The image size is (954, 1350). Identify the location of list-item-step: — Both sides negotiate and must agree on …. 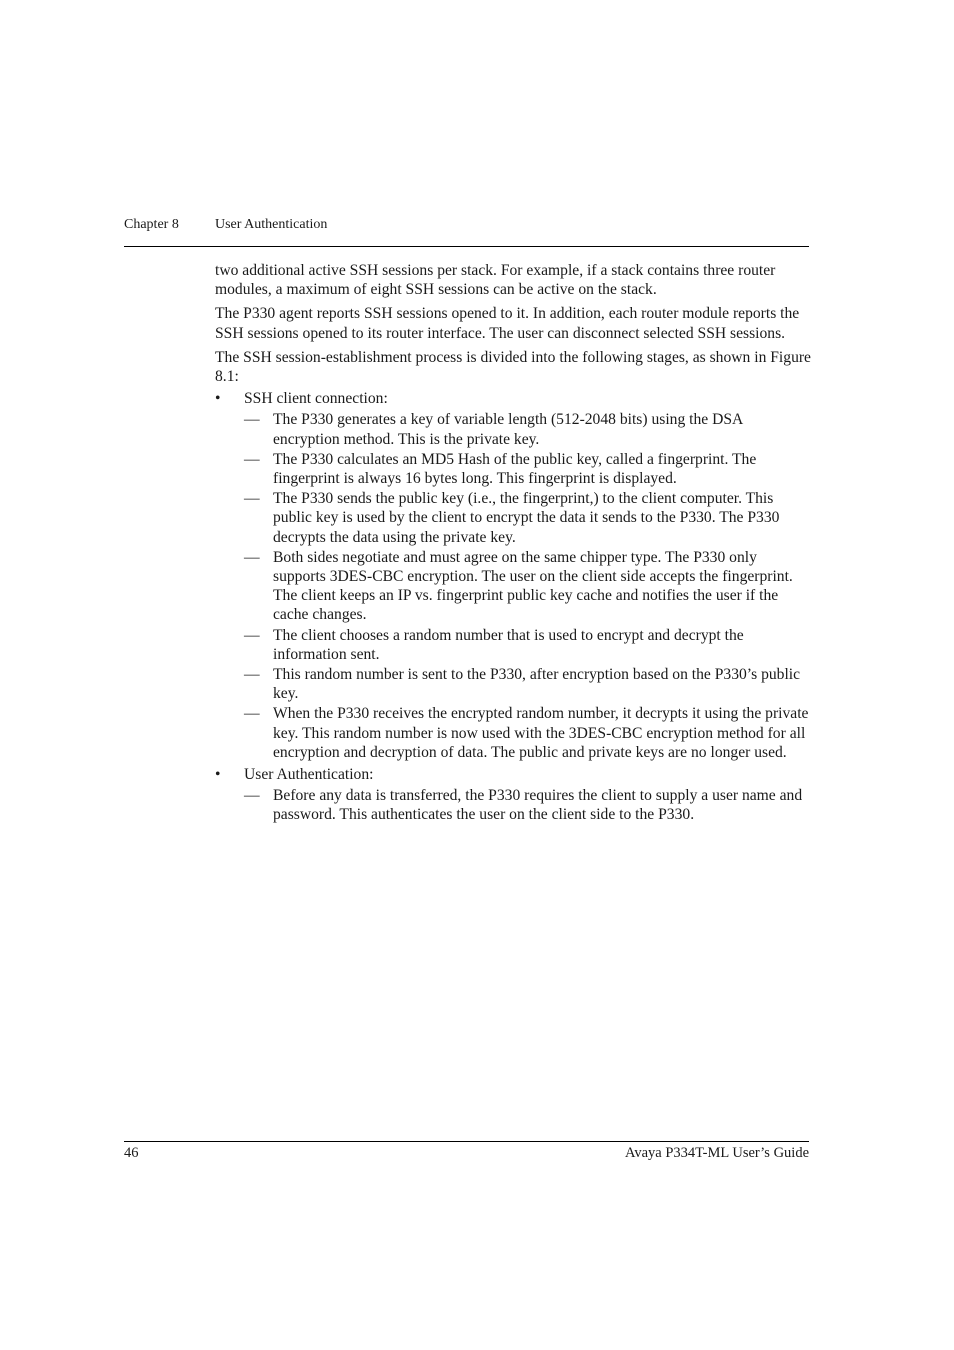
(513, 586).